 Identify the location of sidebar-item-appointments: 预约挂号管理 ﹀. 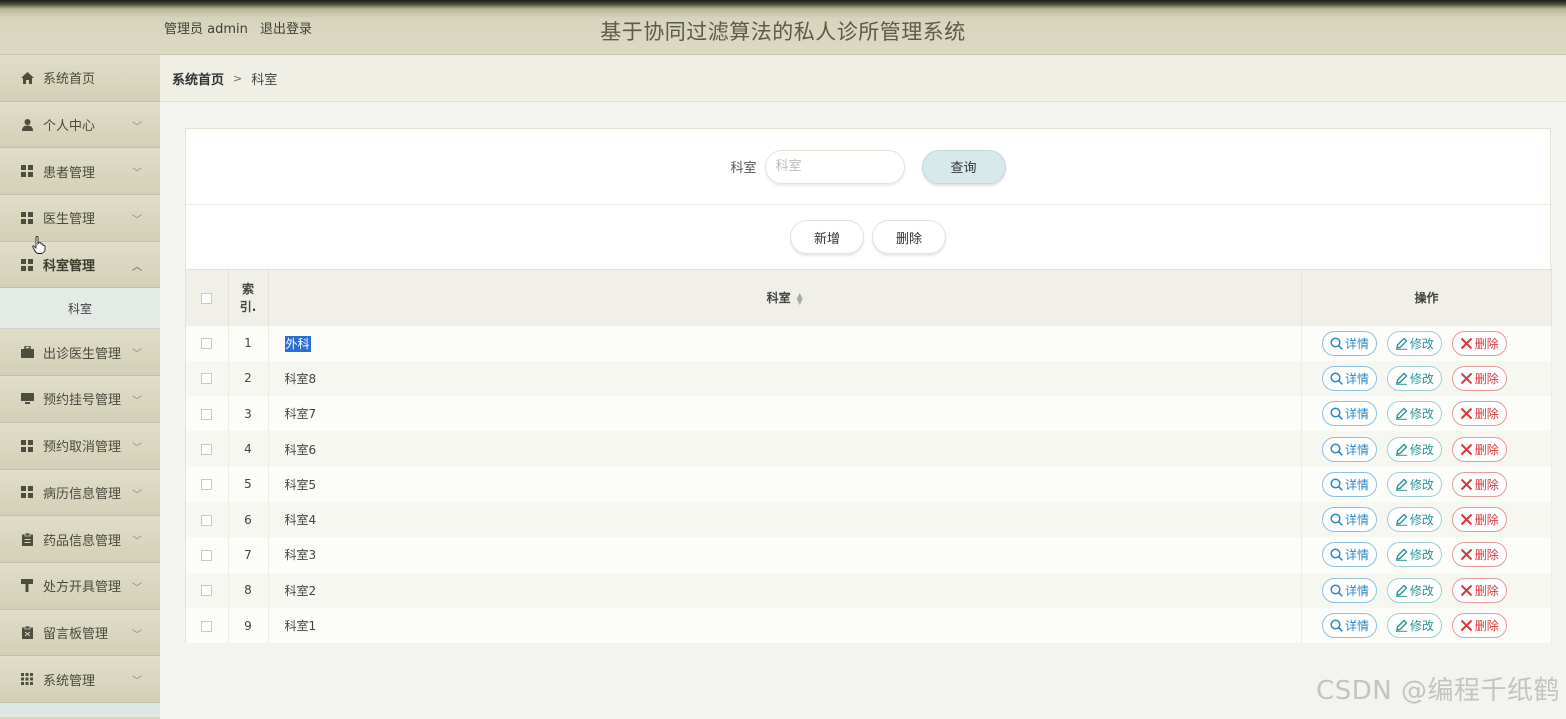
(80, 399).